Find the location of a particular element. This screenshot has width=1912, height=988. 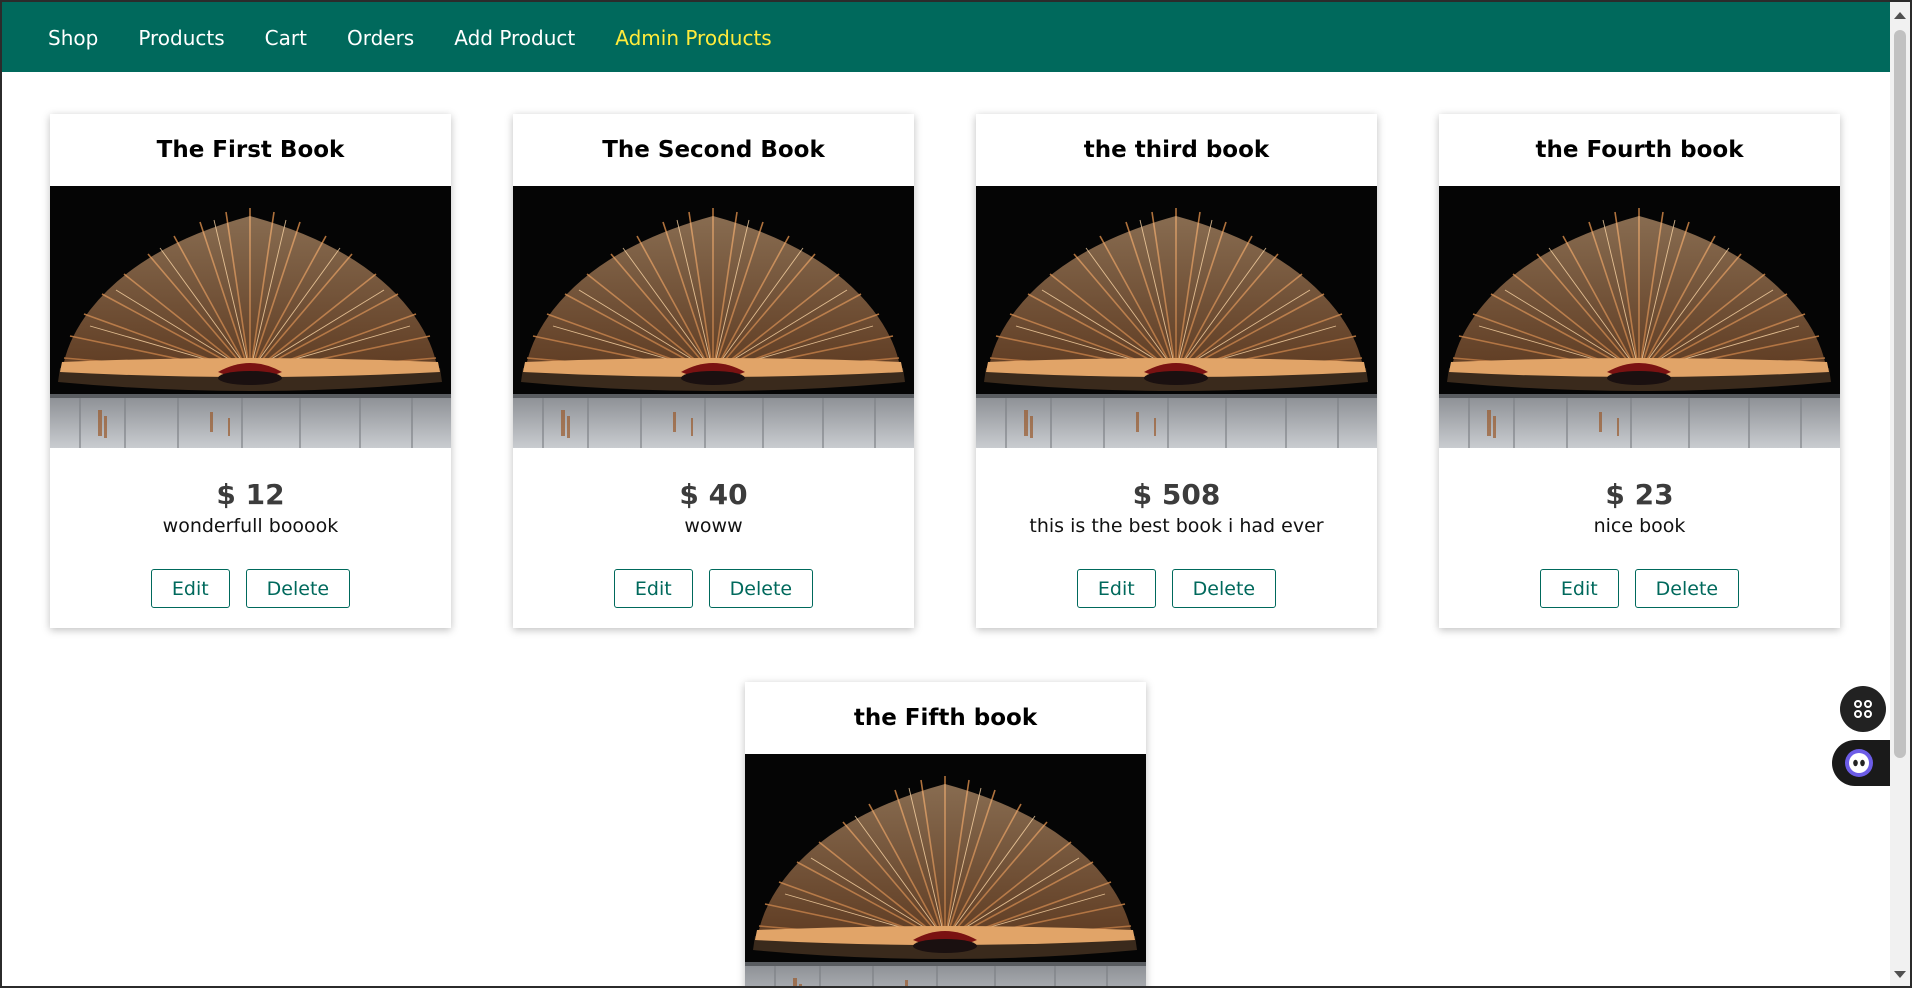

product-price: $ 23 is located at coordinates (1639, 494).